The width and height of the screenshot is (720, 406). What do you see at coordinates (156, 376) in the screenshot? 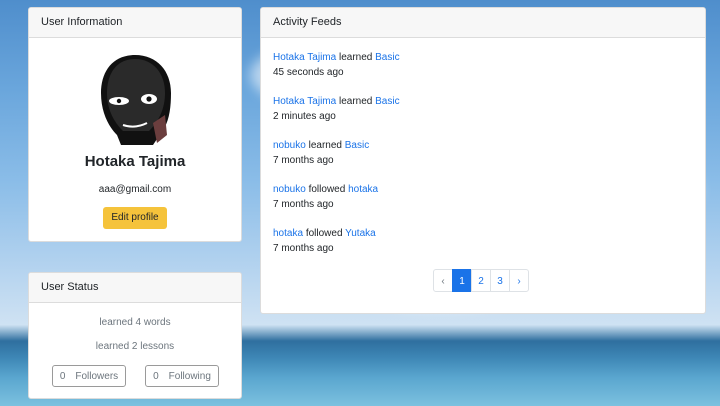
I see `following-count: 0` at bounding box center [156, 376].